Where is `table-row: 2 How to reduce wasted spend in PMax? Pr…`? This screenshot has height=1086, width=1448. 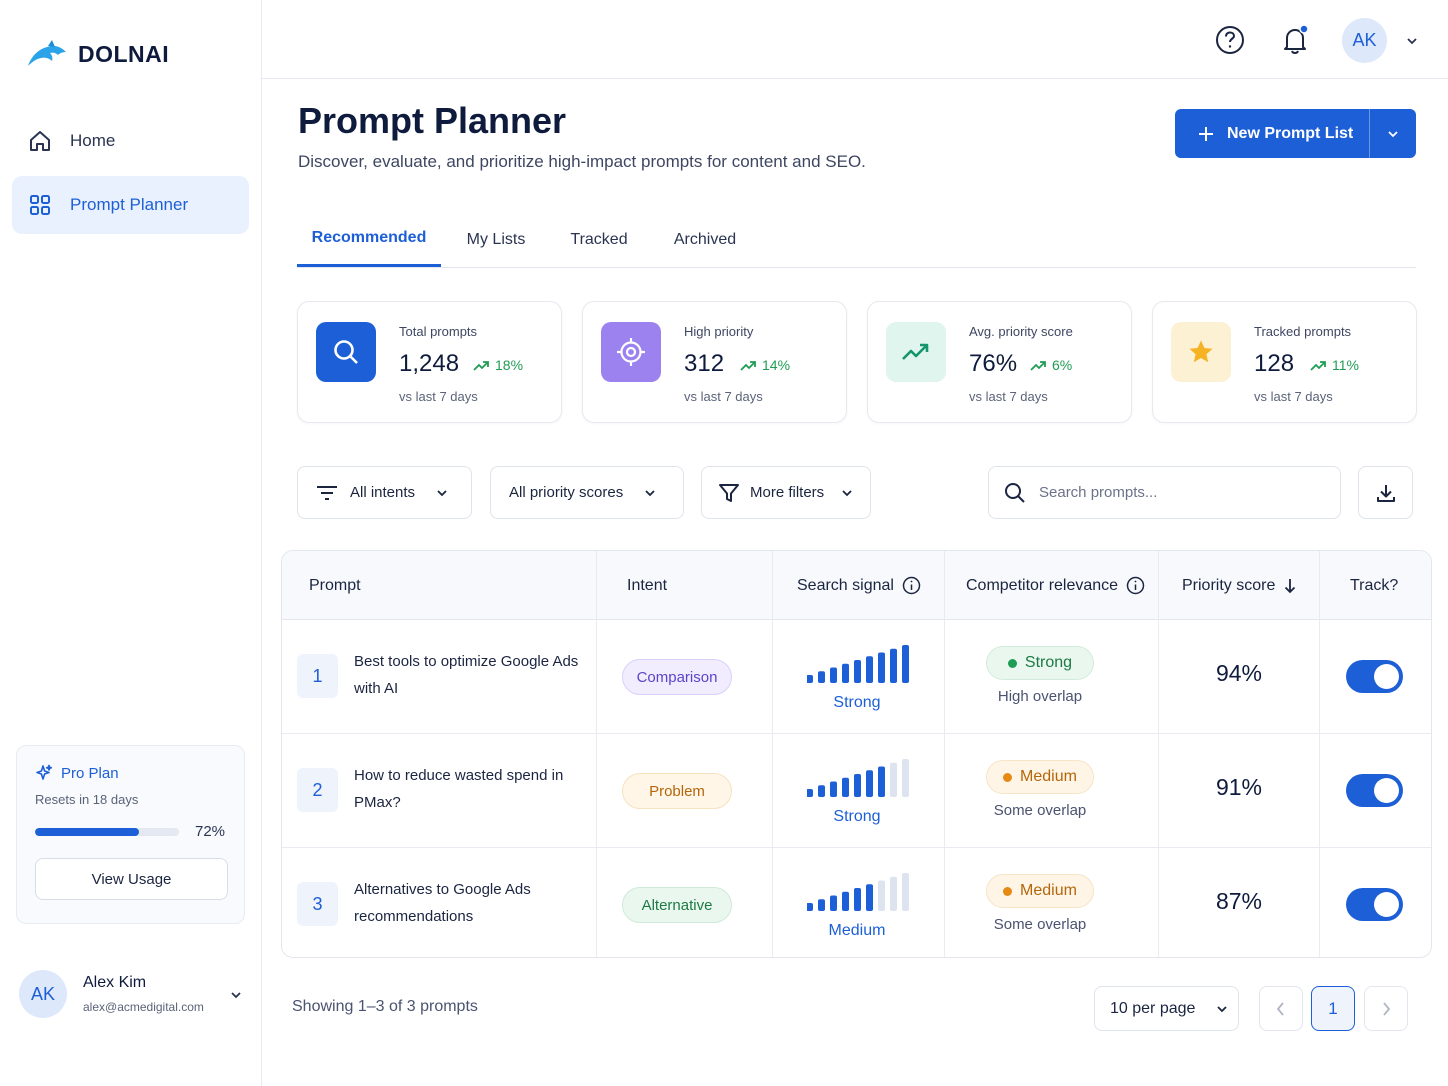 table-row: 2 How to reduce wasted spend in PMax? Pr… is located at coordinates (856, 791).